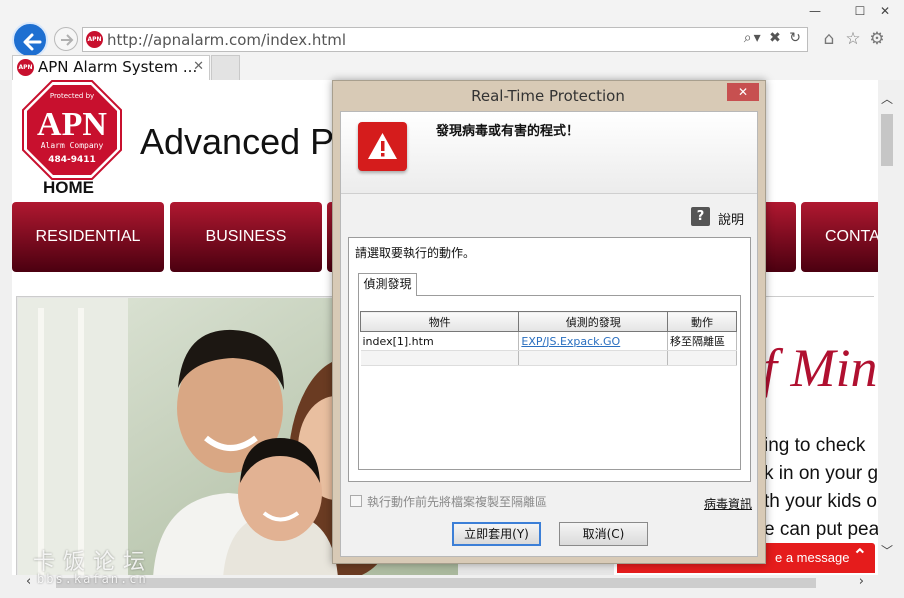 Image resolution: width=904 pixels, height=598 pixels. Describe the element at coordinates (72, 160) in the screenshot. I see `logo-phone-text: 484-9411` at that location.